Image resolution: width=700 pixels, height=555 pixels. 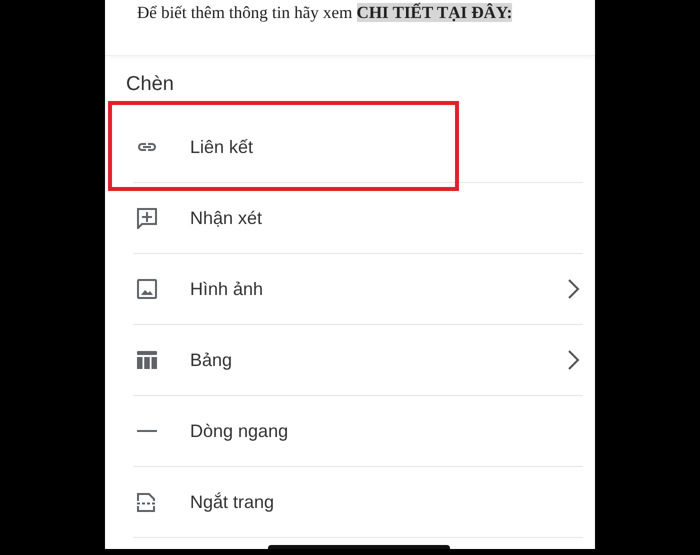 What do you see at coordinates (222, 147) in the screenshot?
I see `menu-item-label: Liên kết` at bounding box center [222, 147].